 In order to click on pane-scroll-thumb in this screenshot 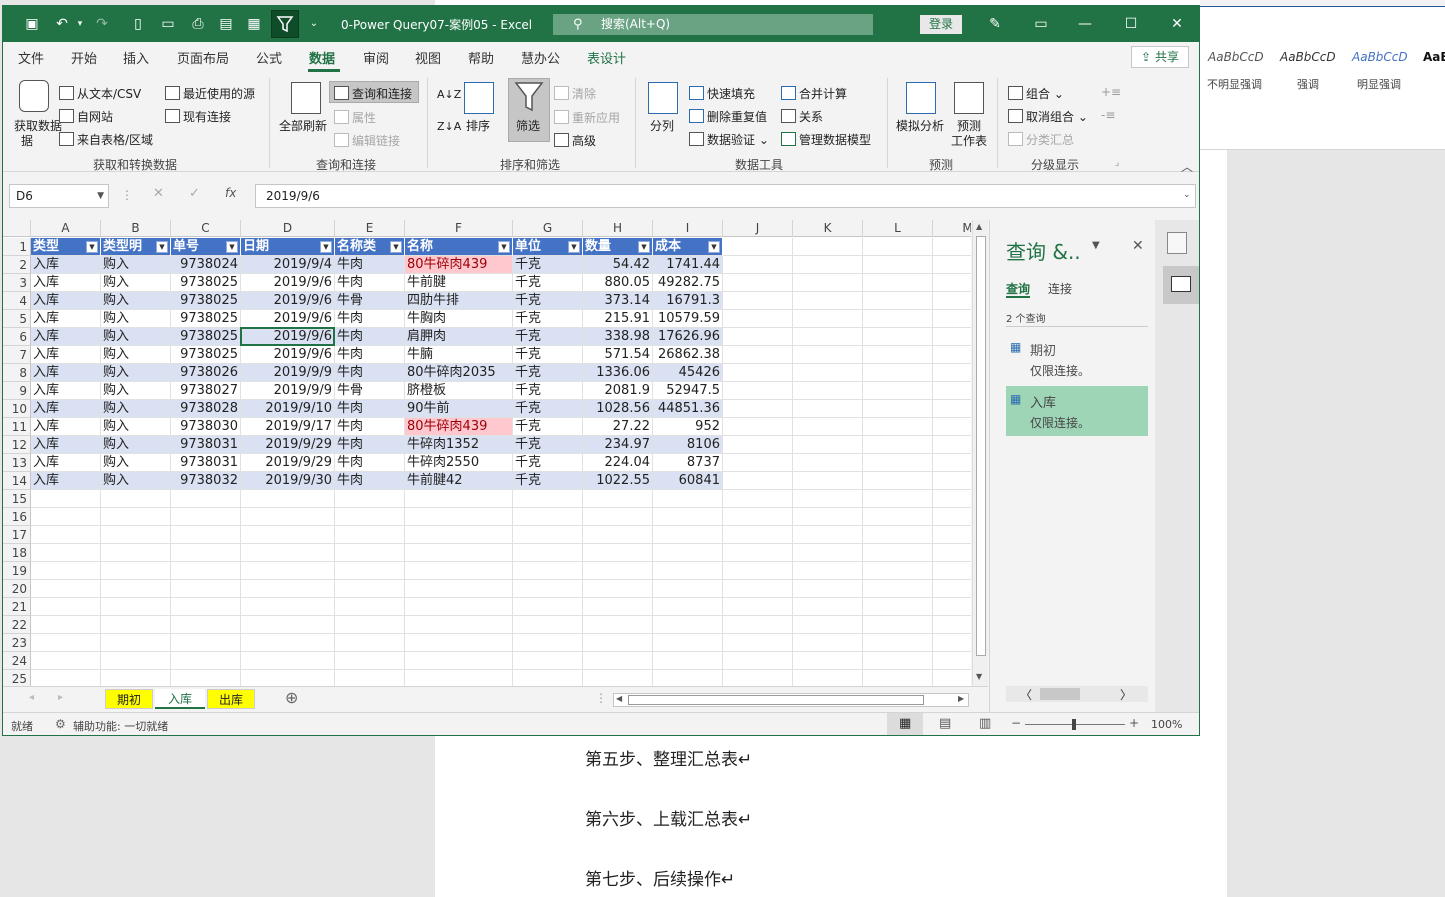, I will do `click(1060, 694)`.